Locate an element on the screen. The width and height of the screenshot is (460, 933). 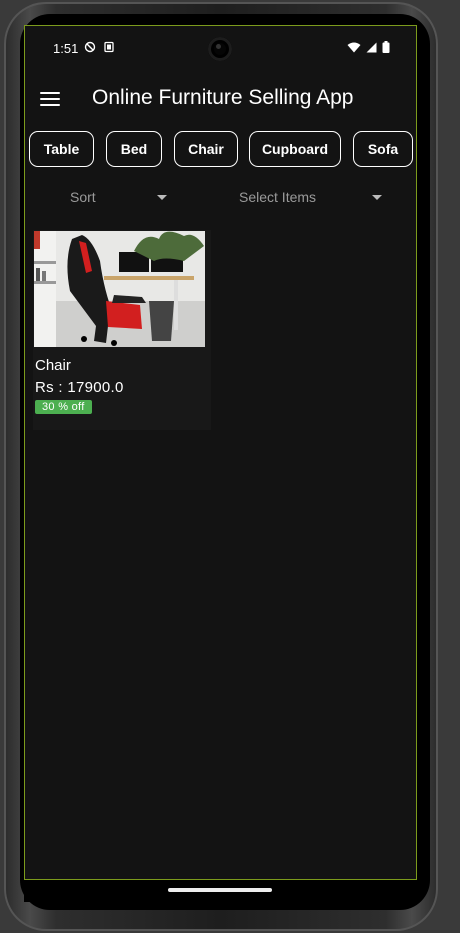
select-items-dropdown: Select Items is located at coordinates (310, 197).